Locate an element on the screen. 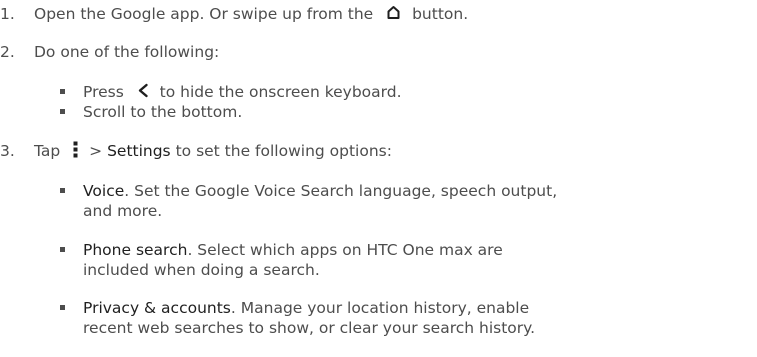 Image resolution: width=757 pixels, height=357 pixels. option-title: Privacy & accounts is located at coordinates (157, 308).